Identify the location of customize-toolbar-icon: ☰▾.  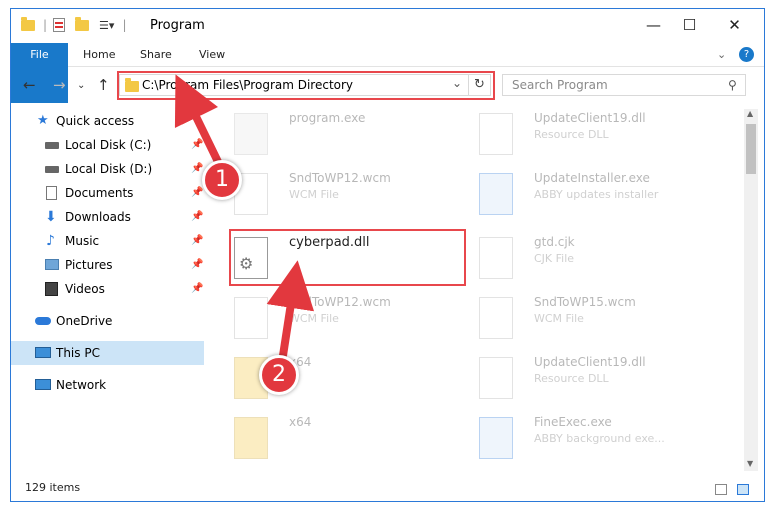
(106, 25).